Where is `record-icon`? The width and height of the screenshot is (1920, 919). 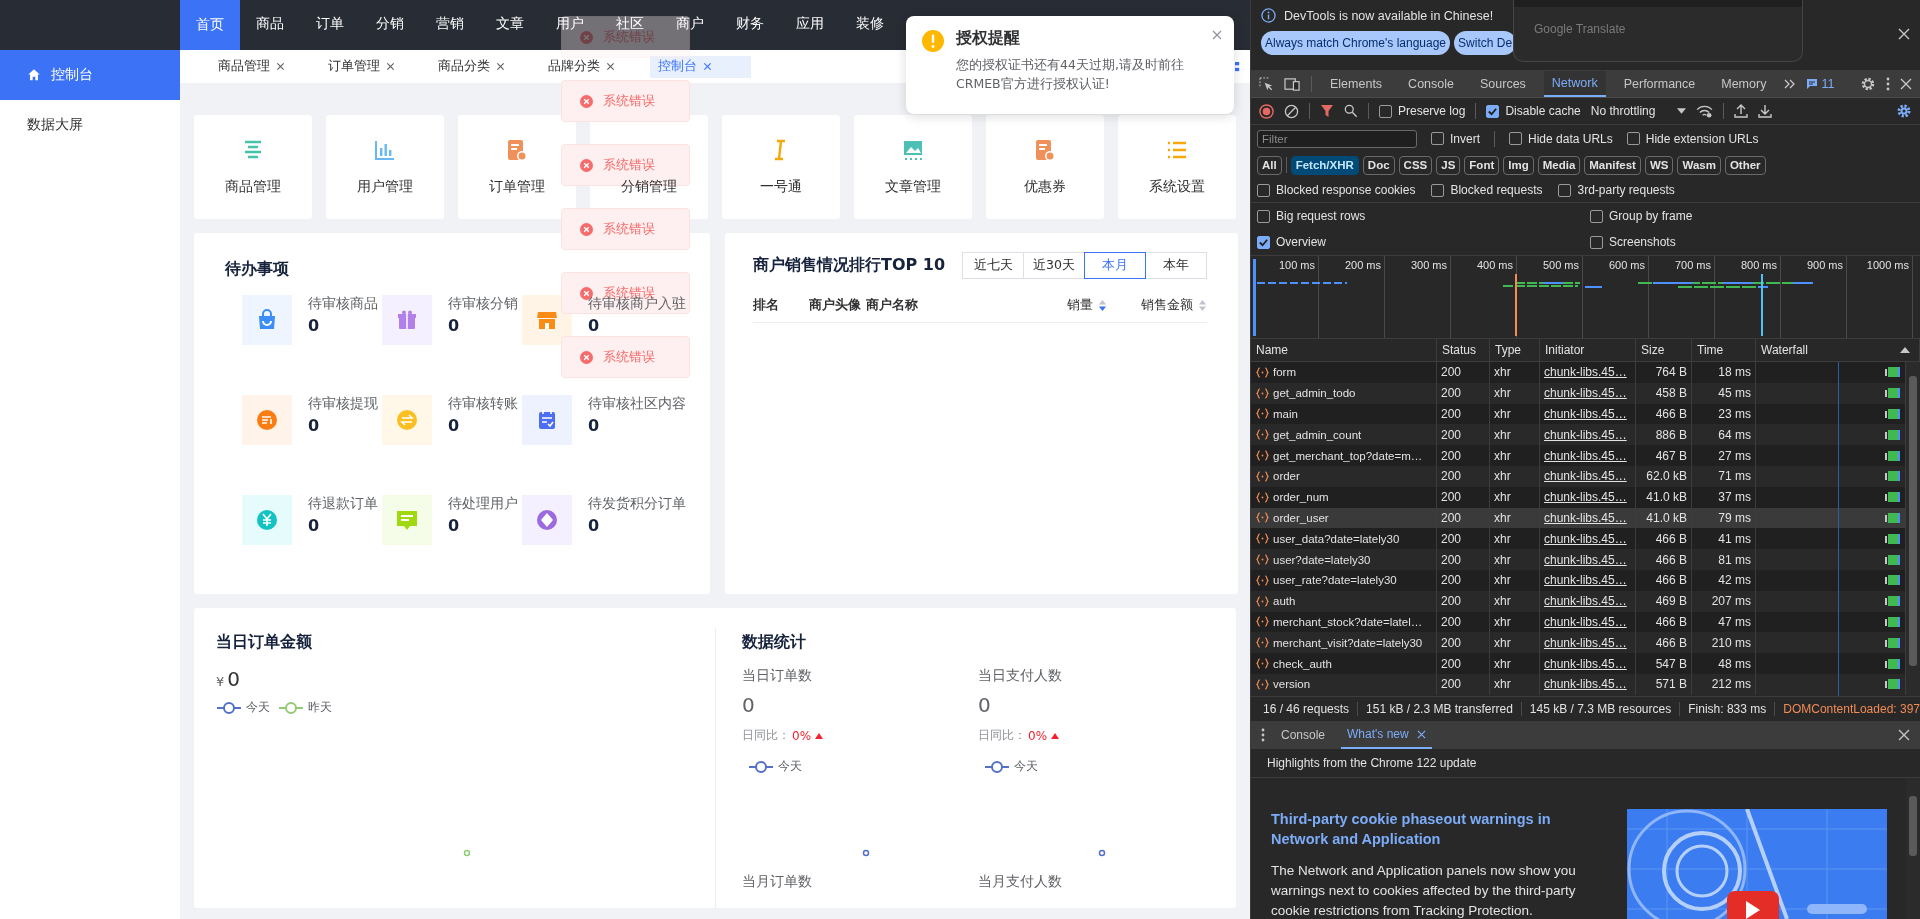 record-icon is located at coordinates (1266, 111).